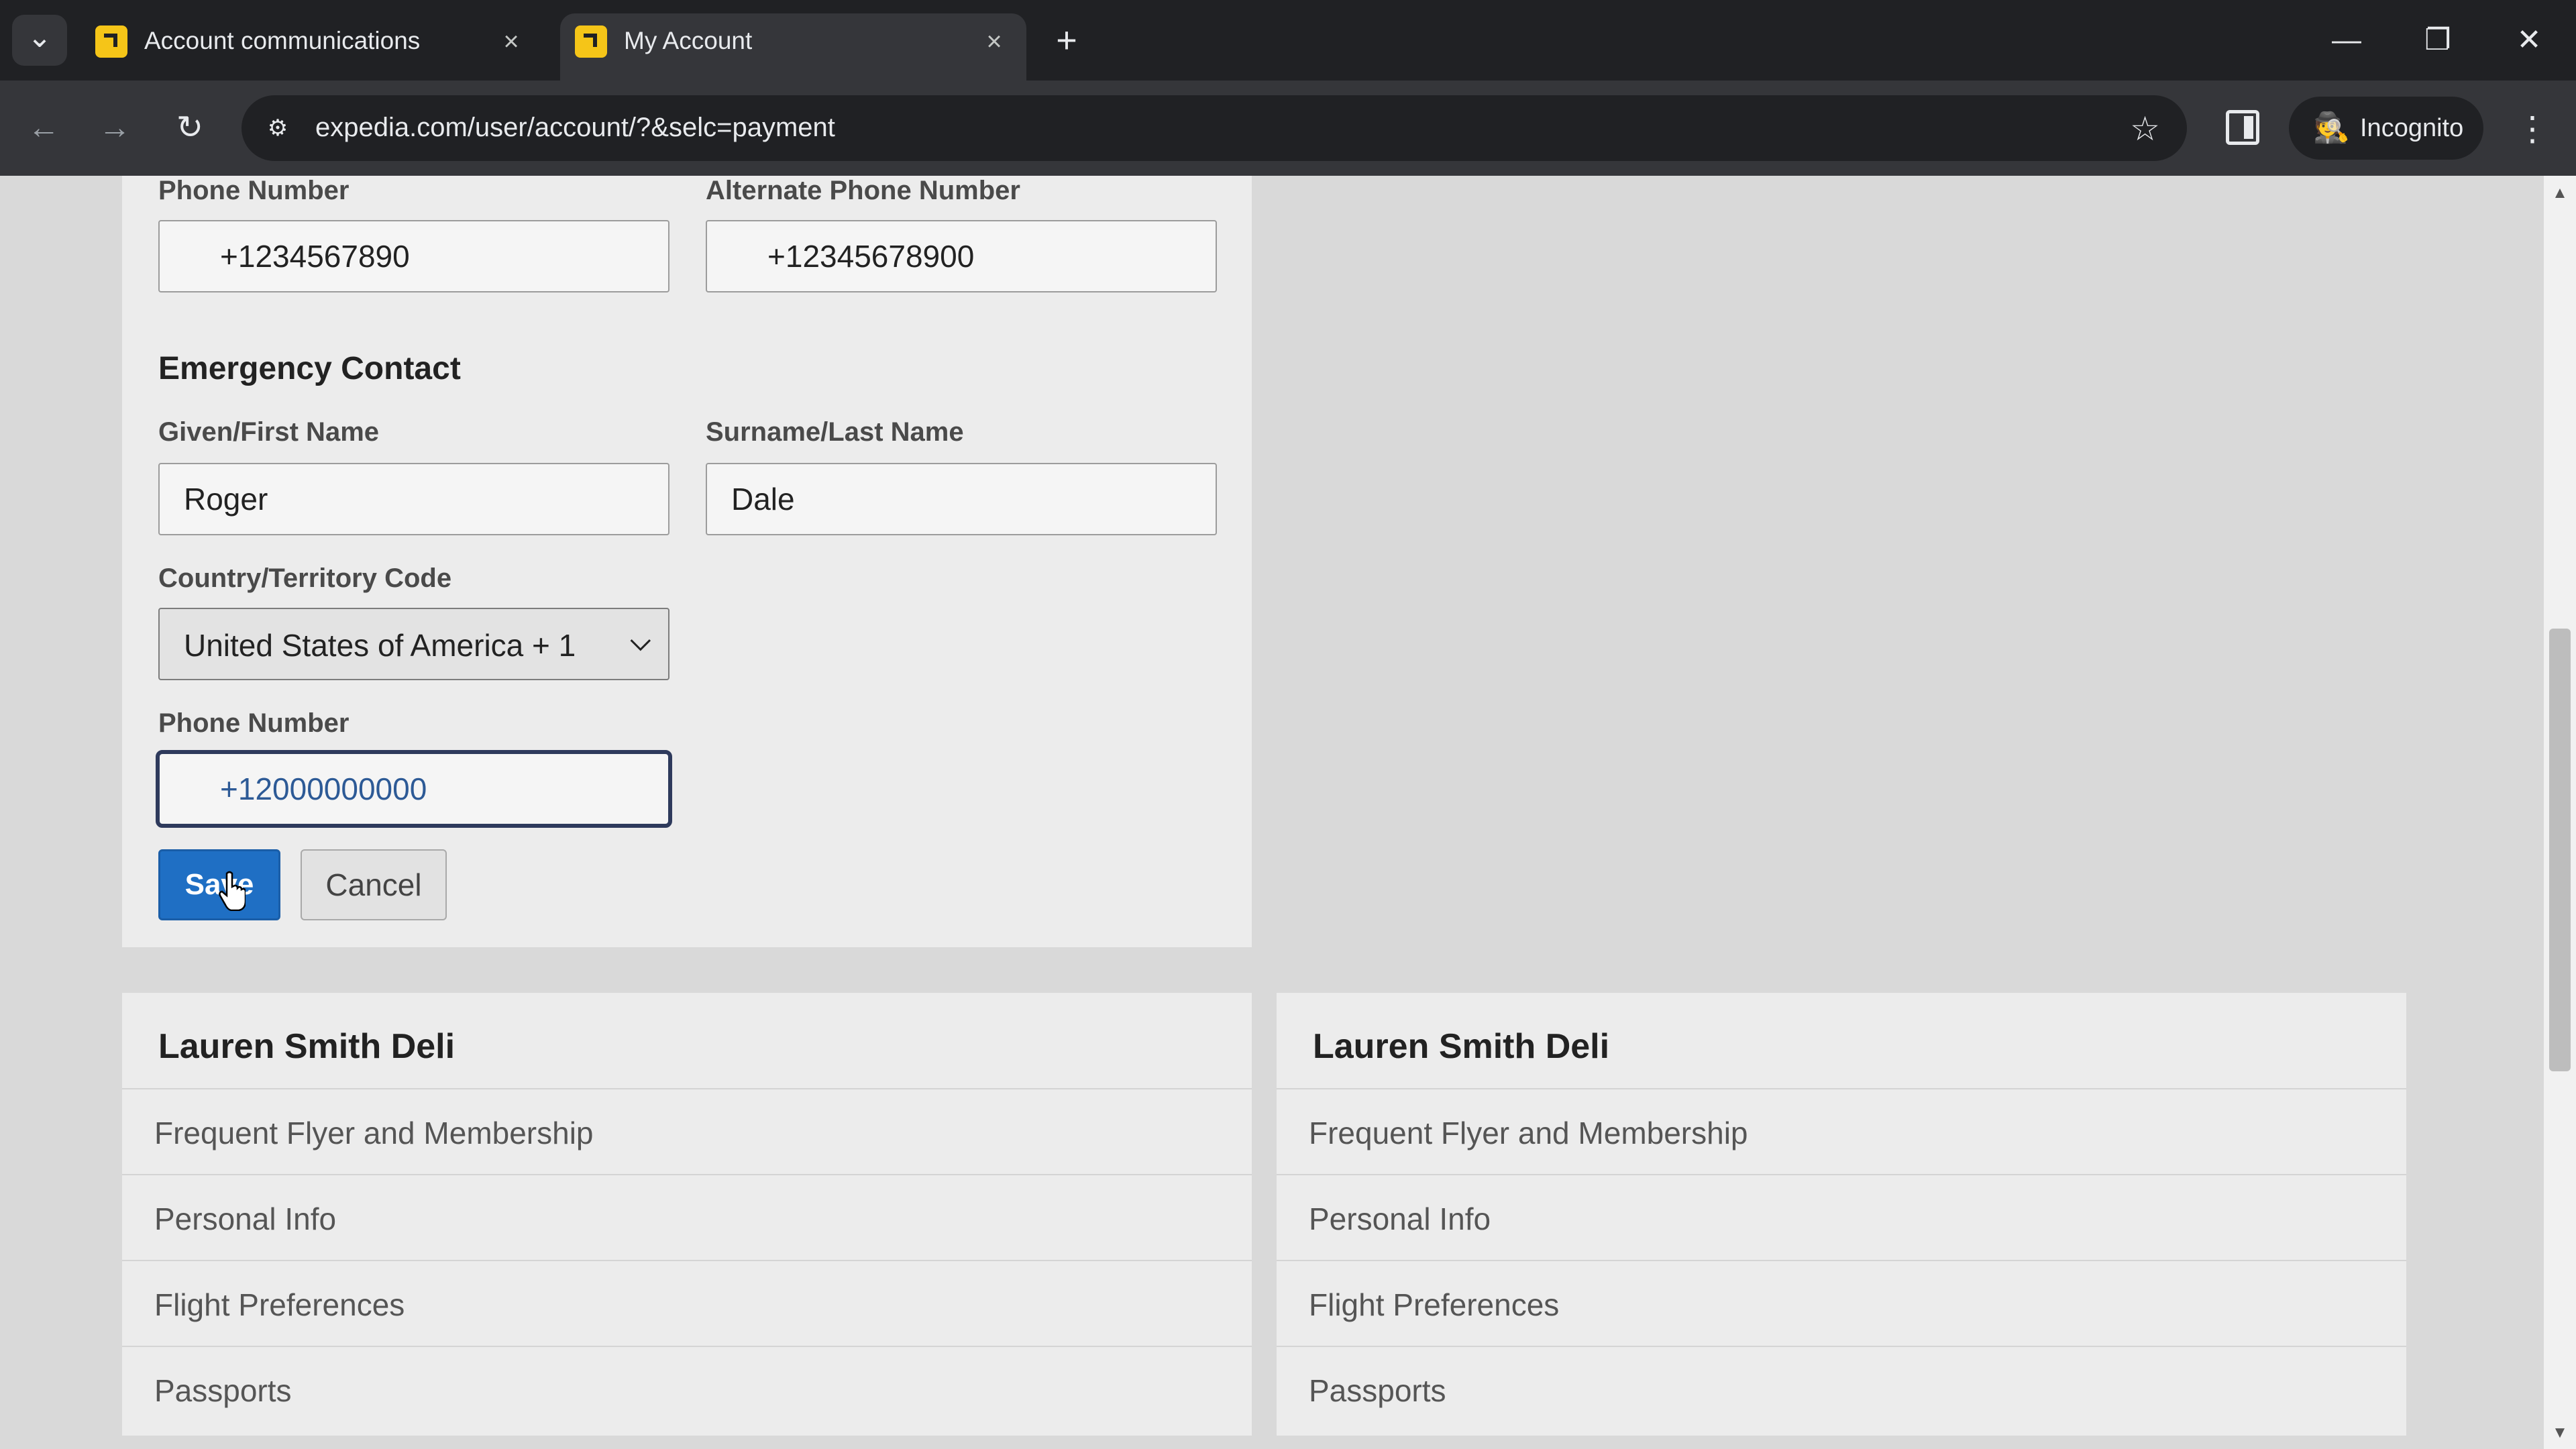  I want to click on emergency-phone-input, so click(414, 789).